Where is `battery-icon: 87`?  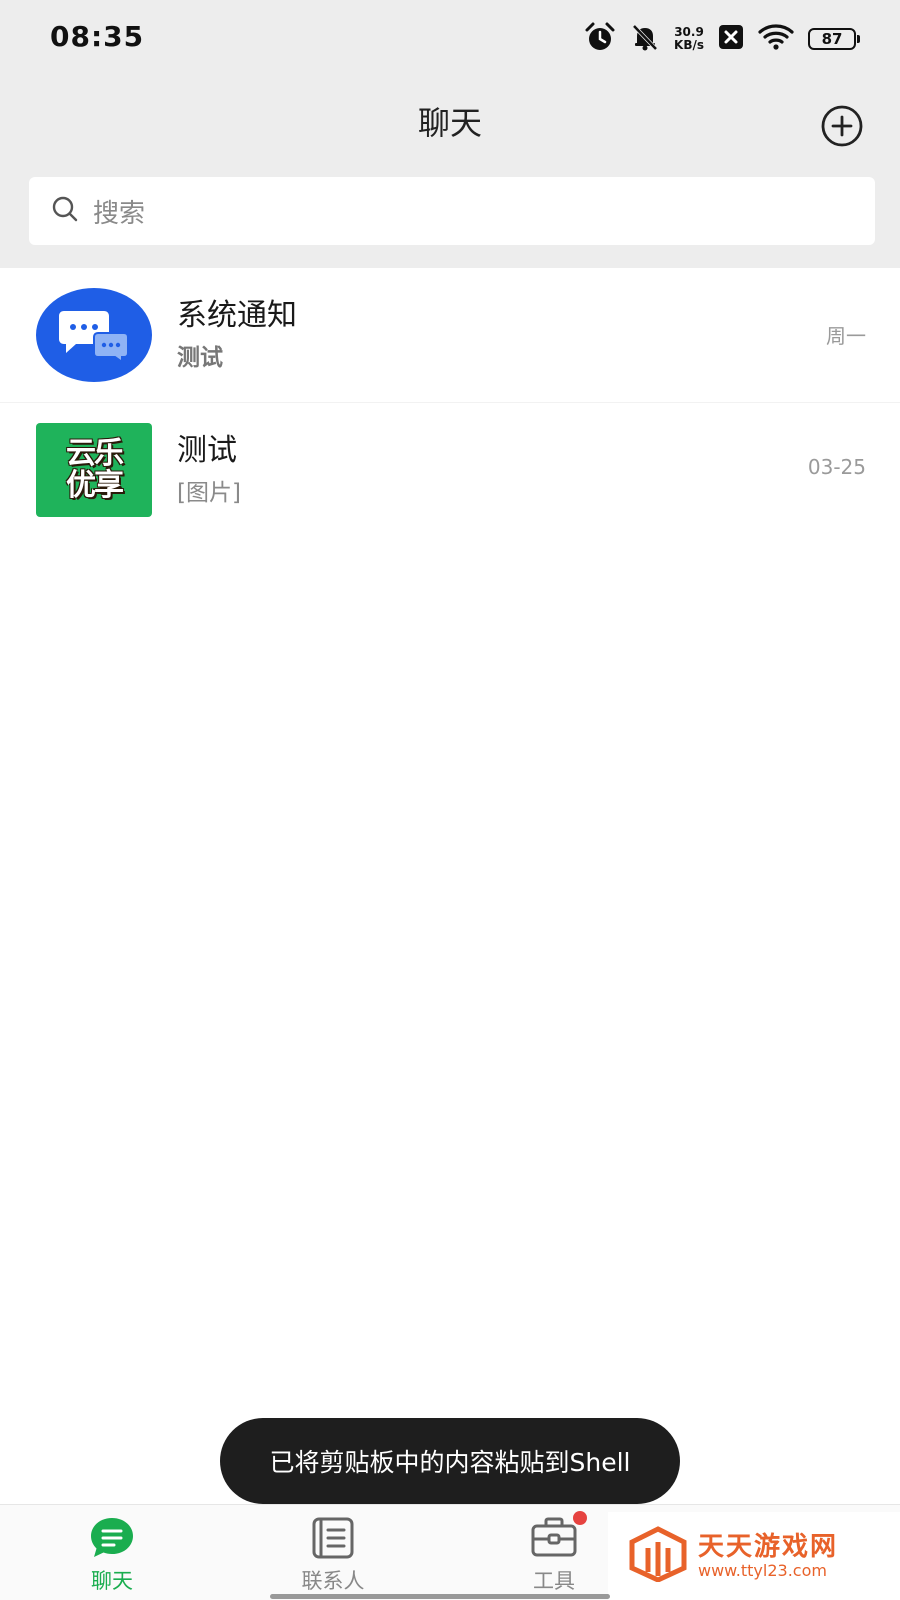
battery-icon: 87 is located at coordinates (834, 39).